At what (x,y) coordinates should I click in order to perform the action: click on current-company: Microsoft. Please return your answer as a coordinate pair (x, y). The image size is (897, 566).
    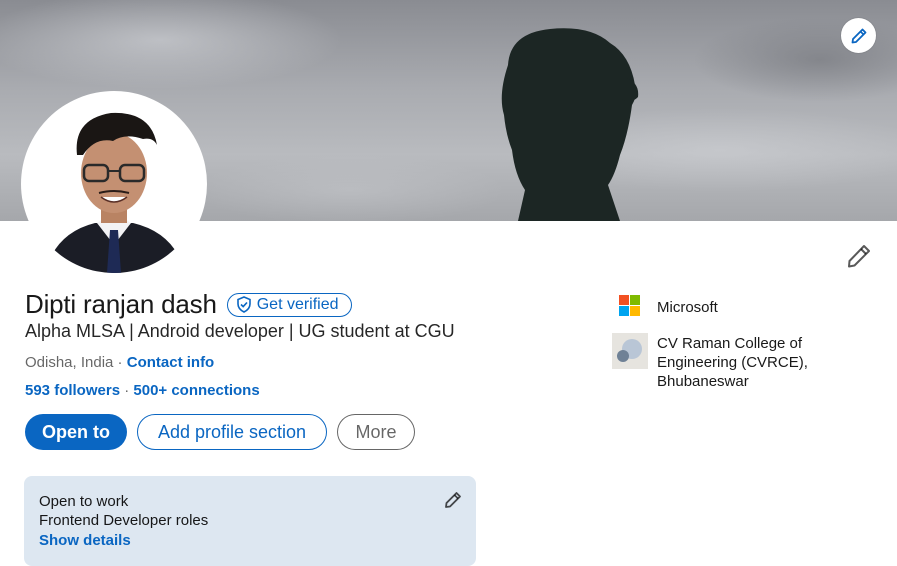
    Looking at the image, I should click on (665, 310).